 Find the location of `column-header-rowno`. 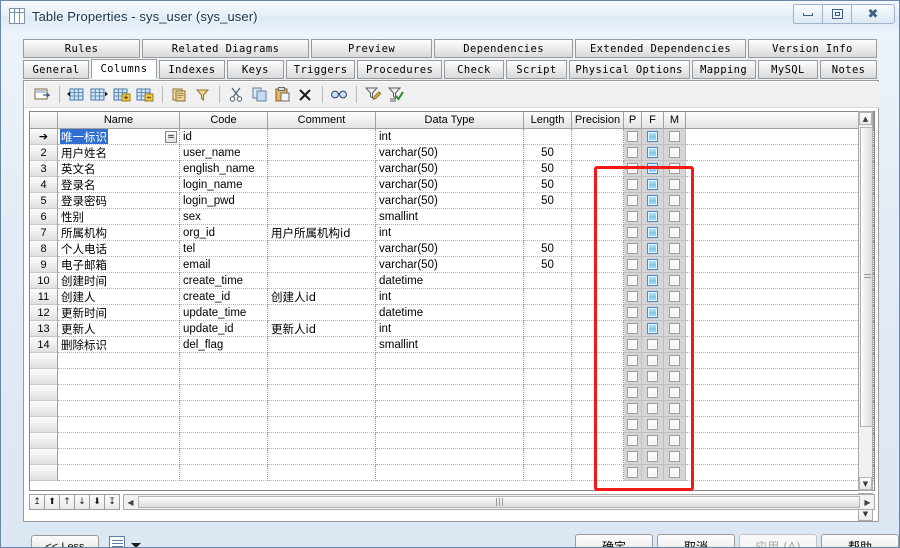

column-header-rowno is located at coordinates (44, 120).